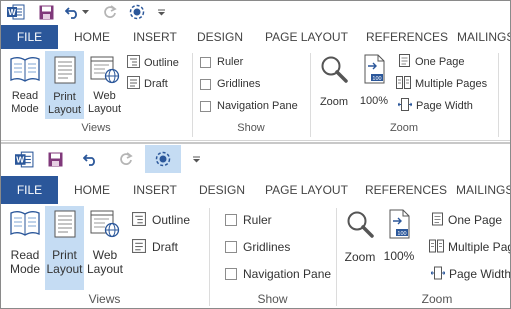  I want to click on views-group-label: Views, so click(96, 128).